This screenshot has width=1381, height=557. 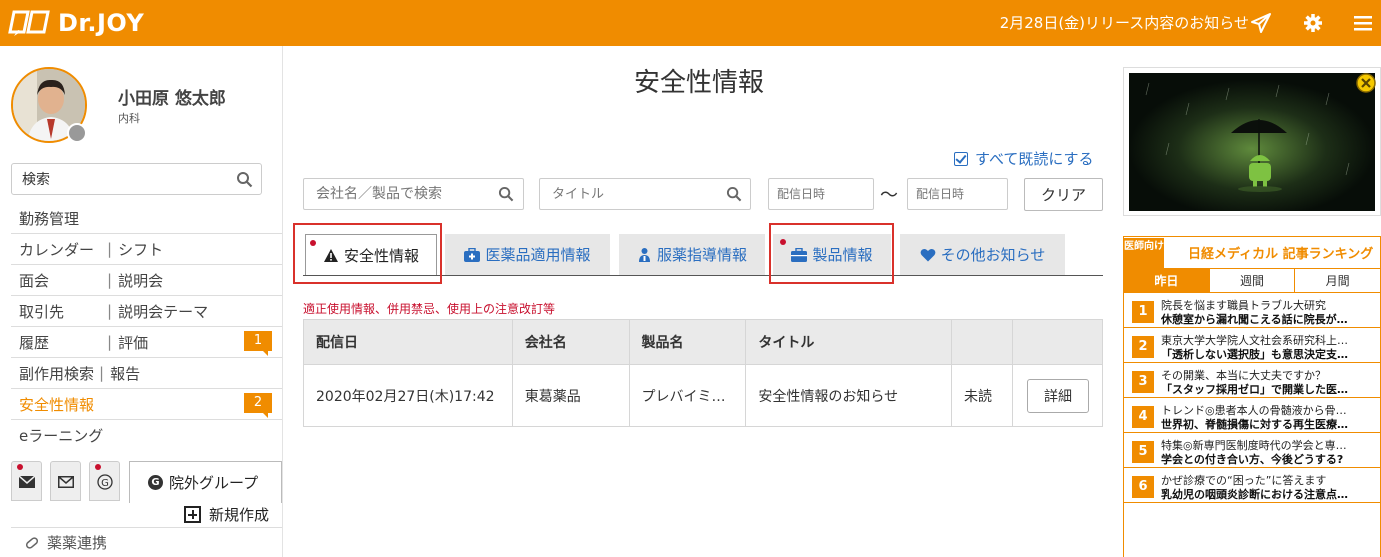 What do you see at coordinates (1143, 452) in the screenshot?
I see `rank-number: 5` at bounding box center [1143, 452].